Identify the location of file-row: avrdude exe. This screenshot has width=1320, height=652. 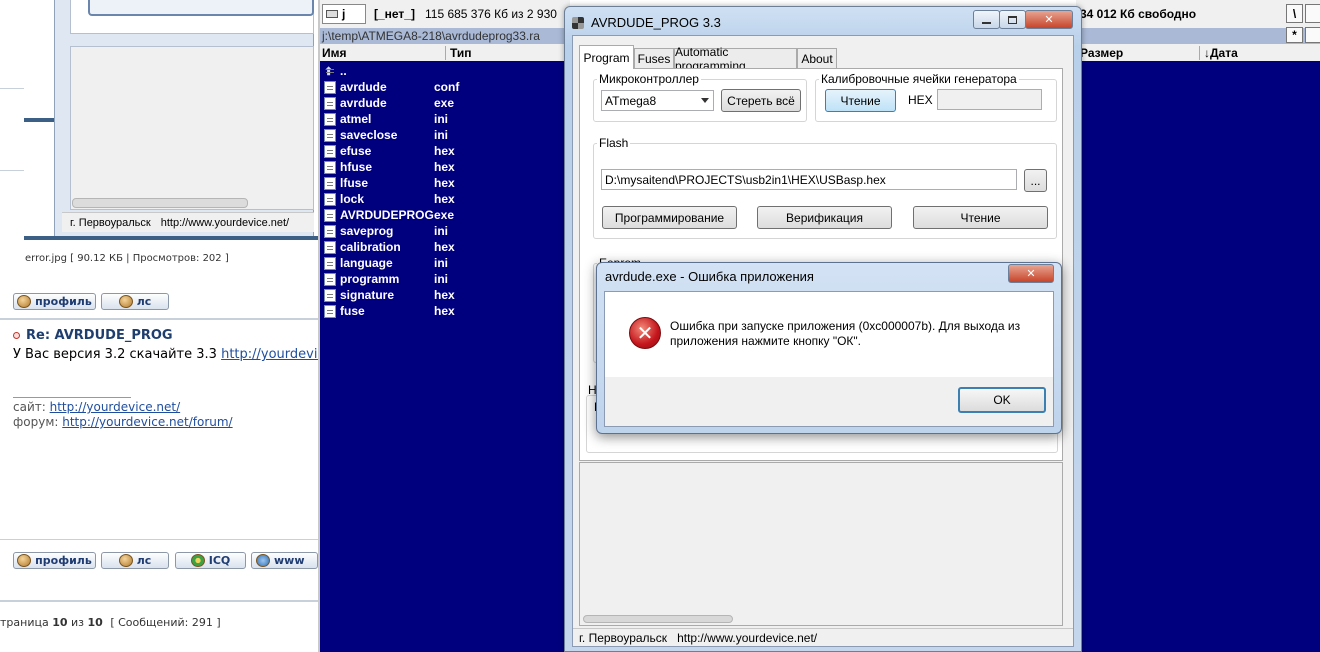
(389, 103).